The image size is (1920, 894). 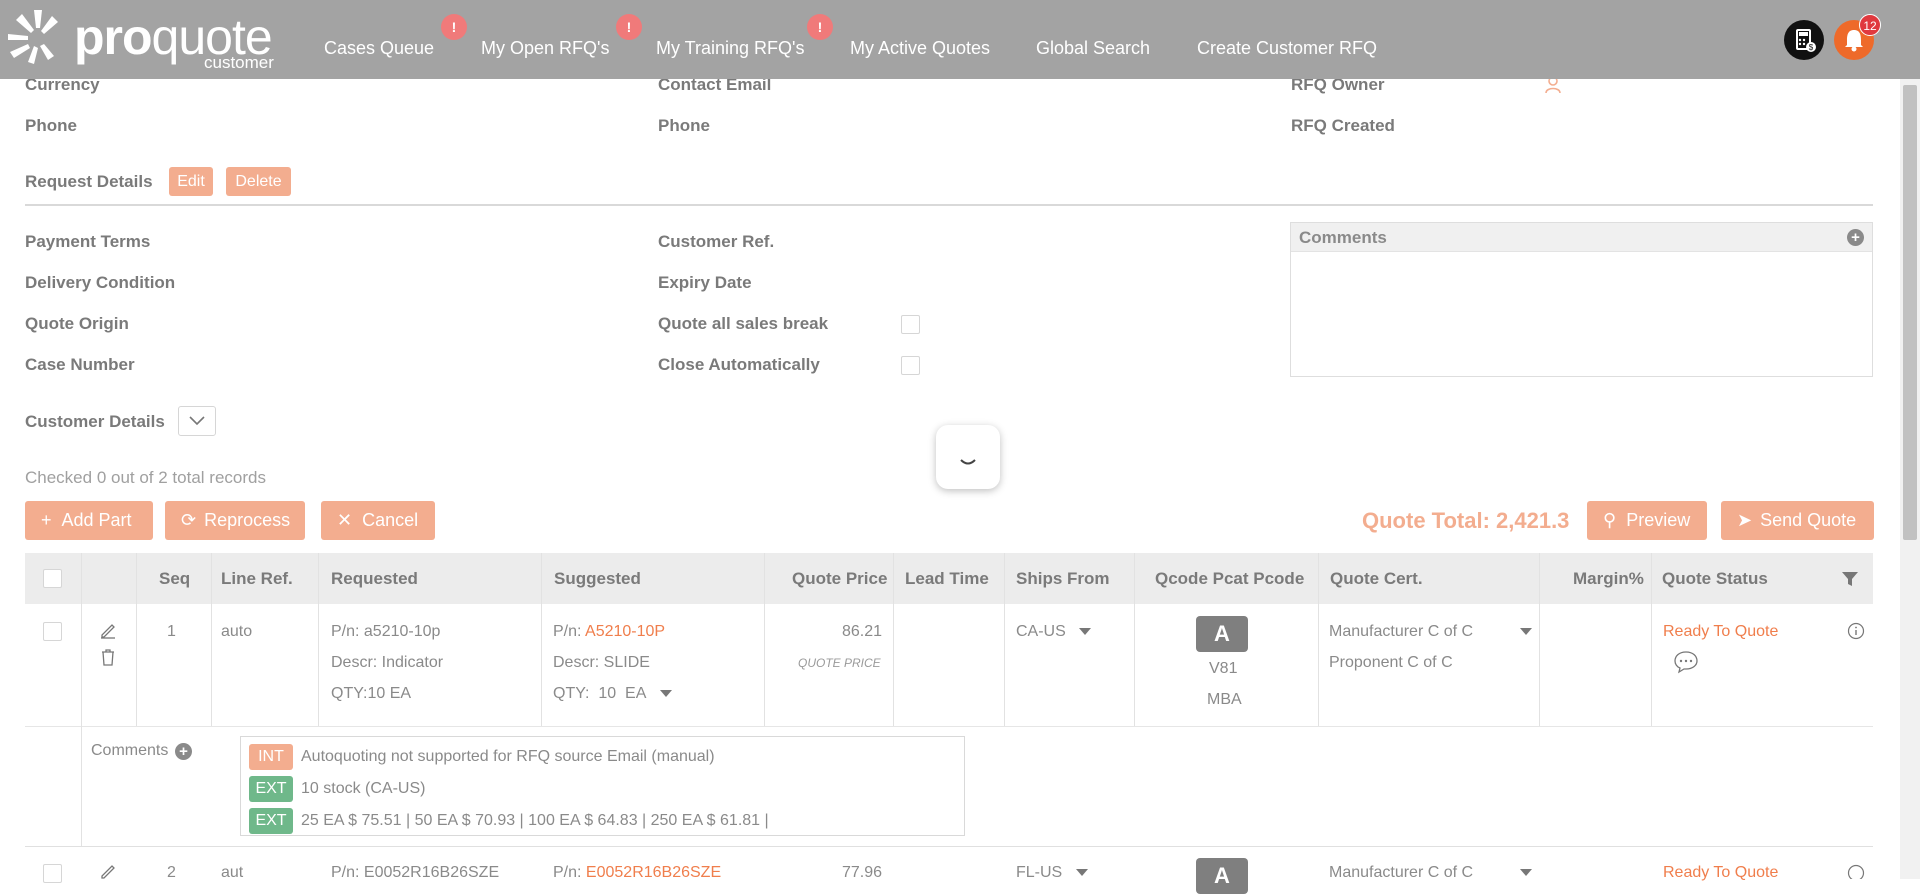 What do you see at coordinates (378, 520) in the screenshot?
I see `cancel-button: ✕ Cancel` at bounding box center [378, 520].